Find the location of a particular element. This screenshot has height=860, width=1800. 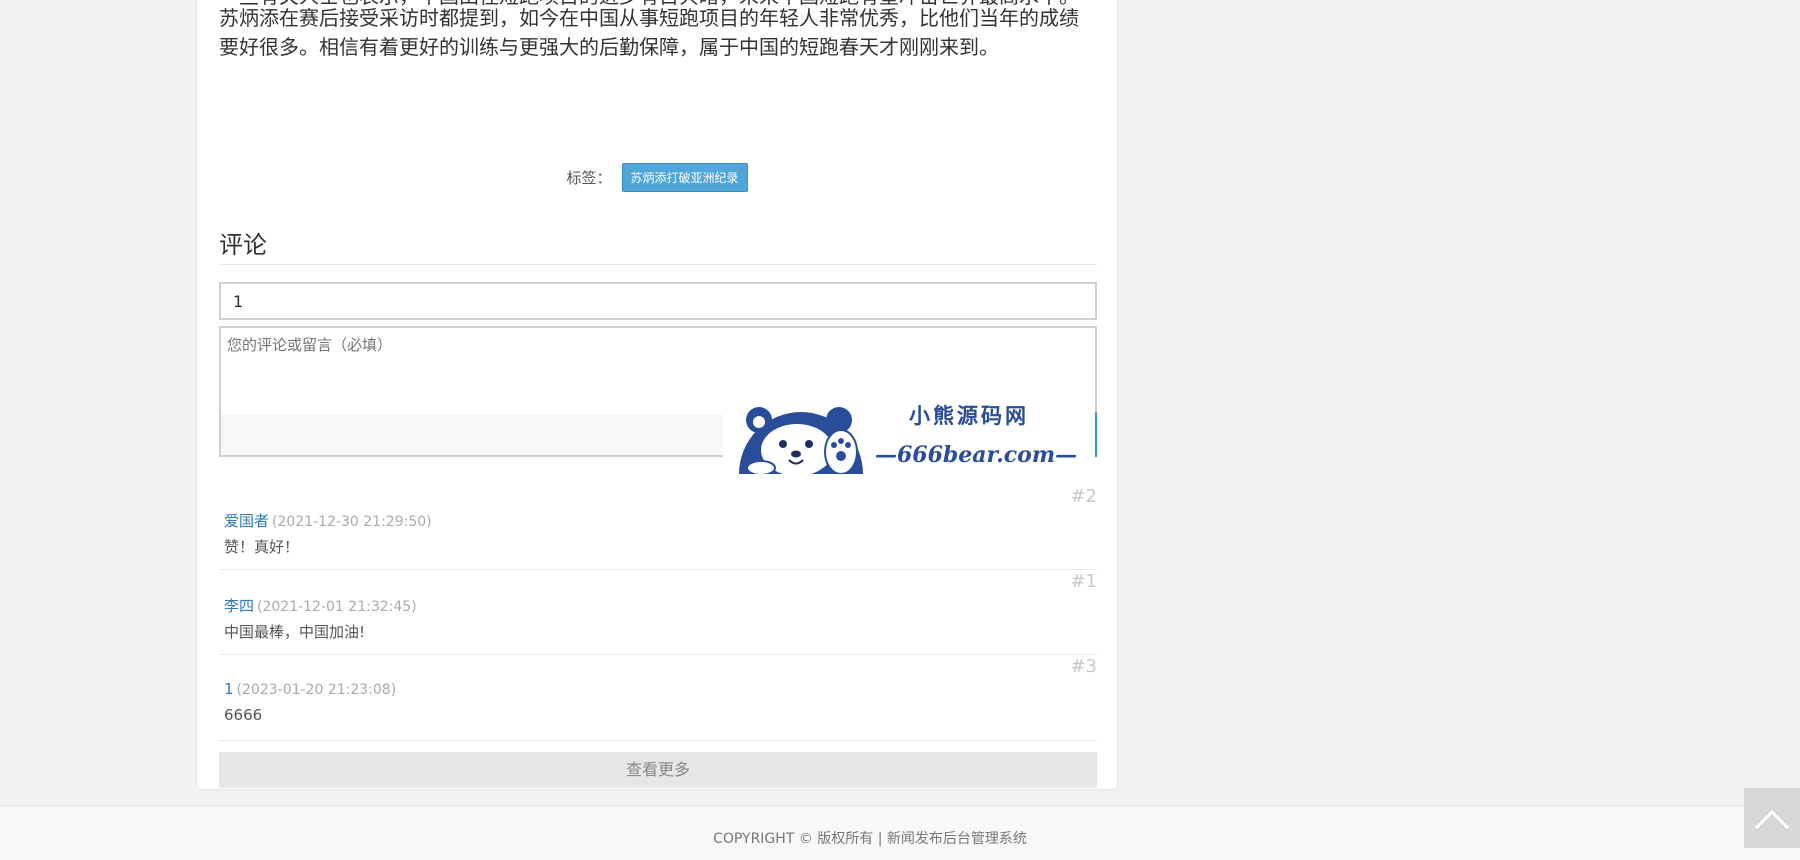

comment-time: (2023-01-20 21:23:08) is located at coordinates (316, 690).